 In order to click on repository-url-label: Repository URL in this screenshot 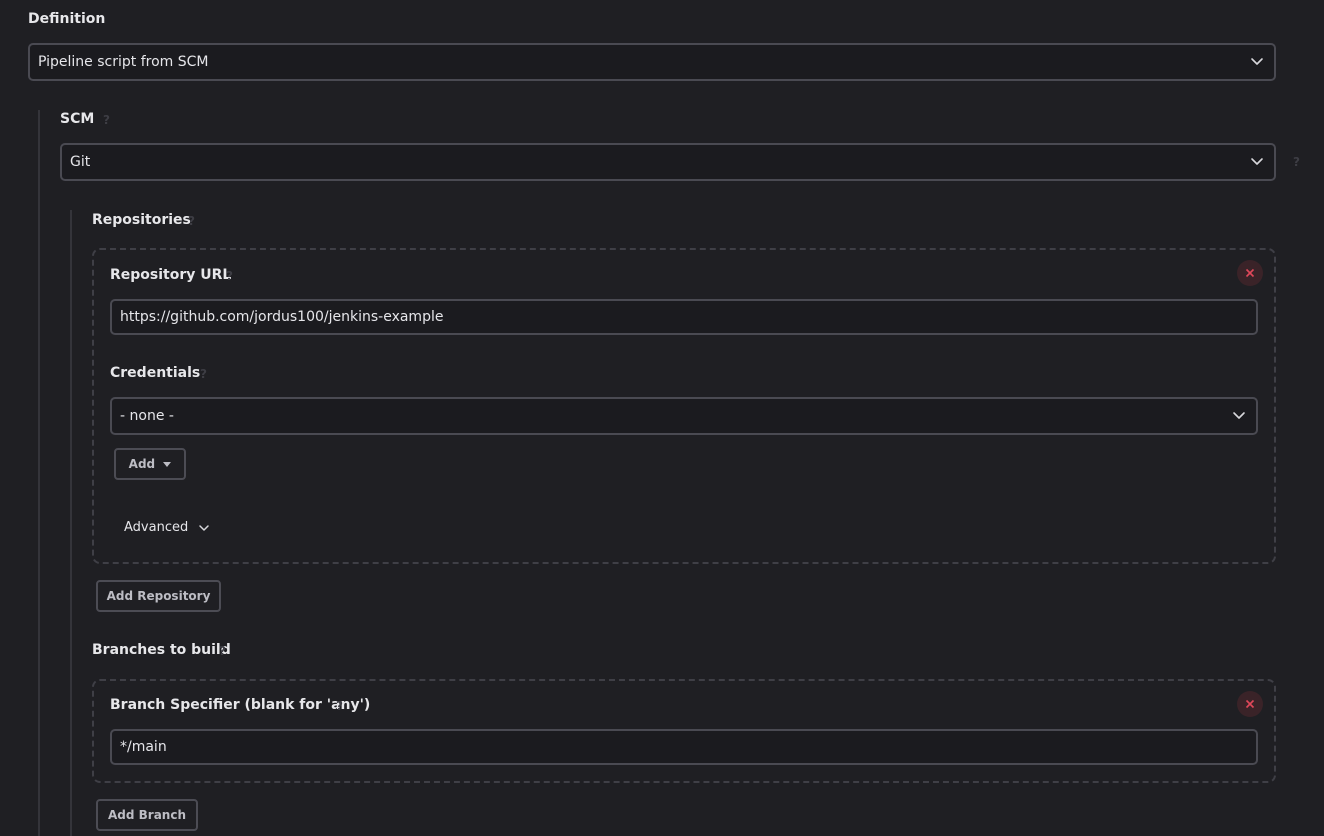, I will do `click(171, 275)`.